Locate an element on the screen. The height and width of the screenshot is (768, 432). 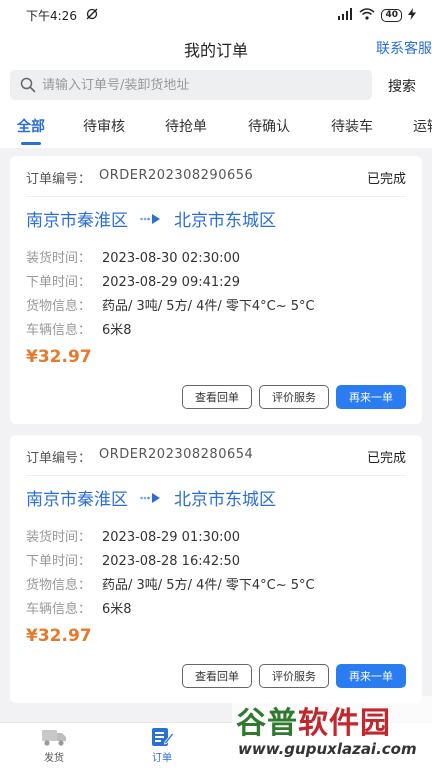
watermark-brand-part1: 谷普 is located at coordinates (267, 723).